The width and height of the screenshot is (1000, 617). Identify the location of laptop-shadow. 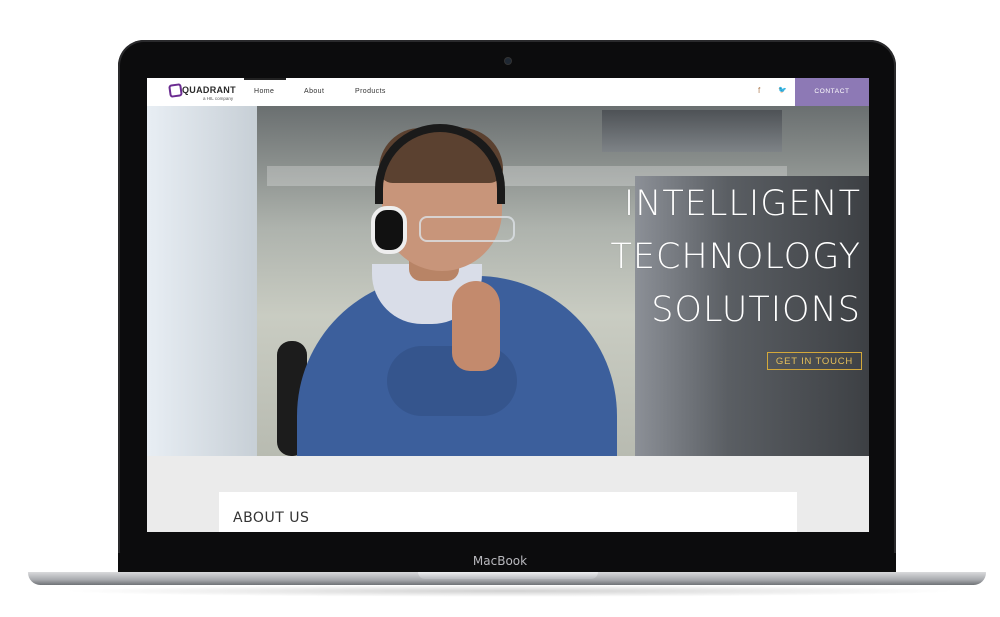
(510, 591).